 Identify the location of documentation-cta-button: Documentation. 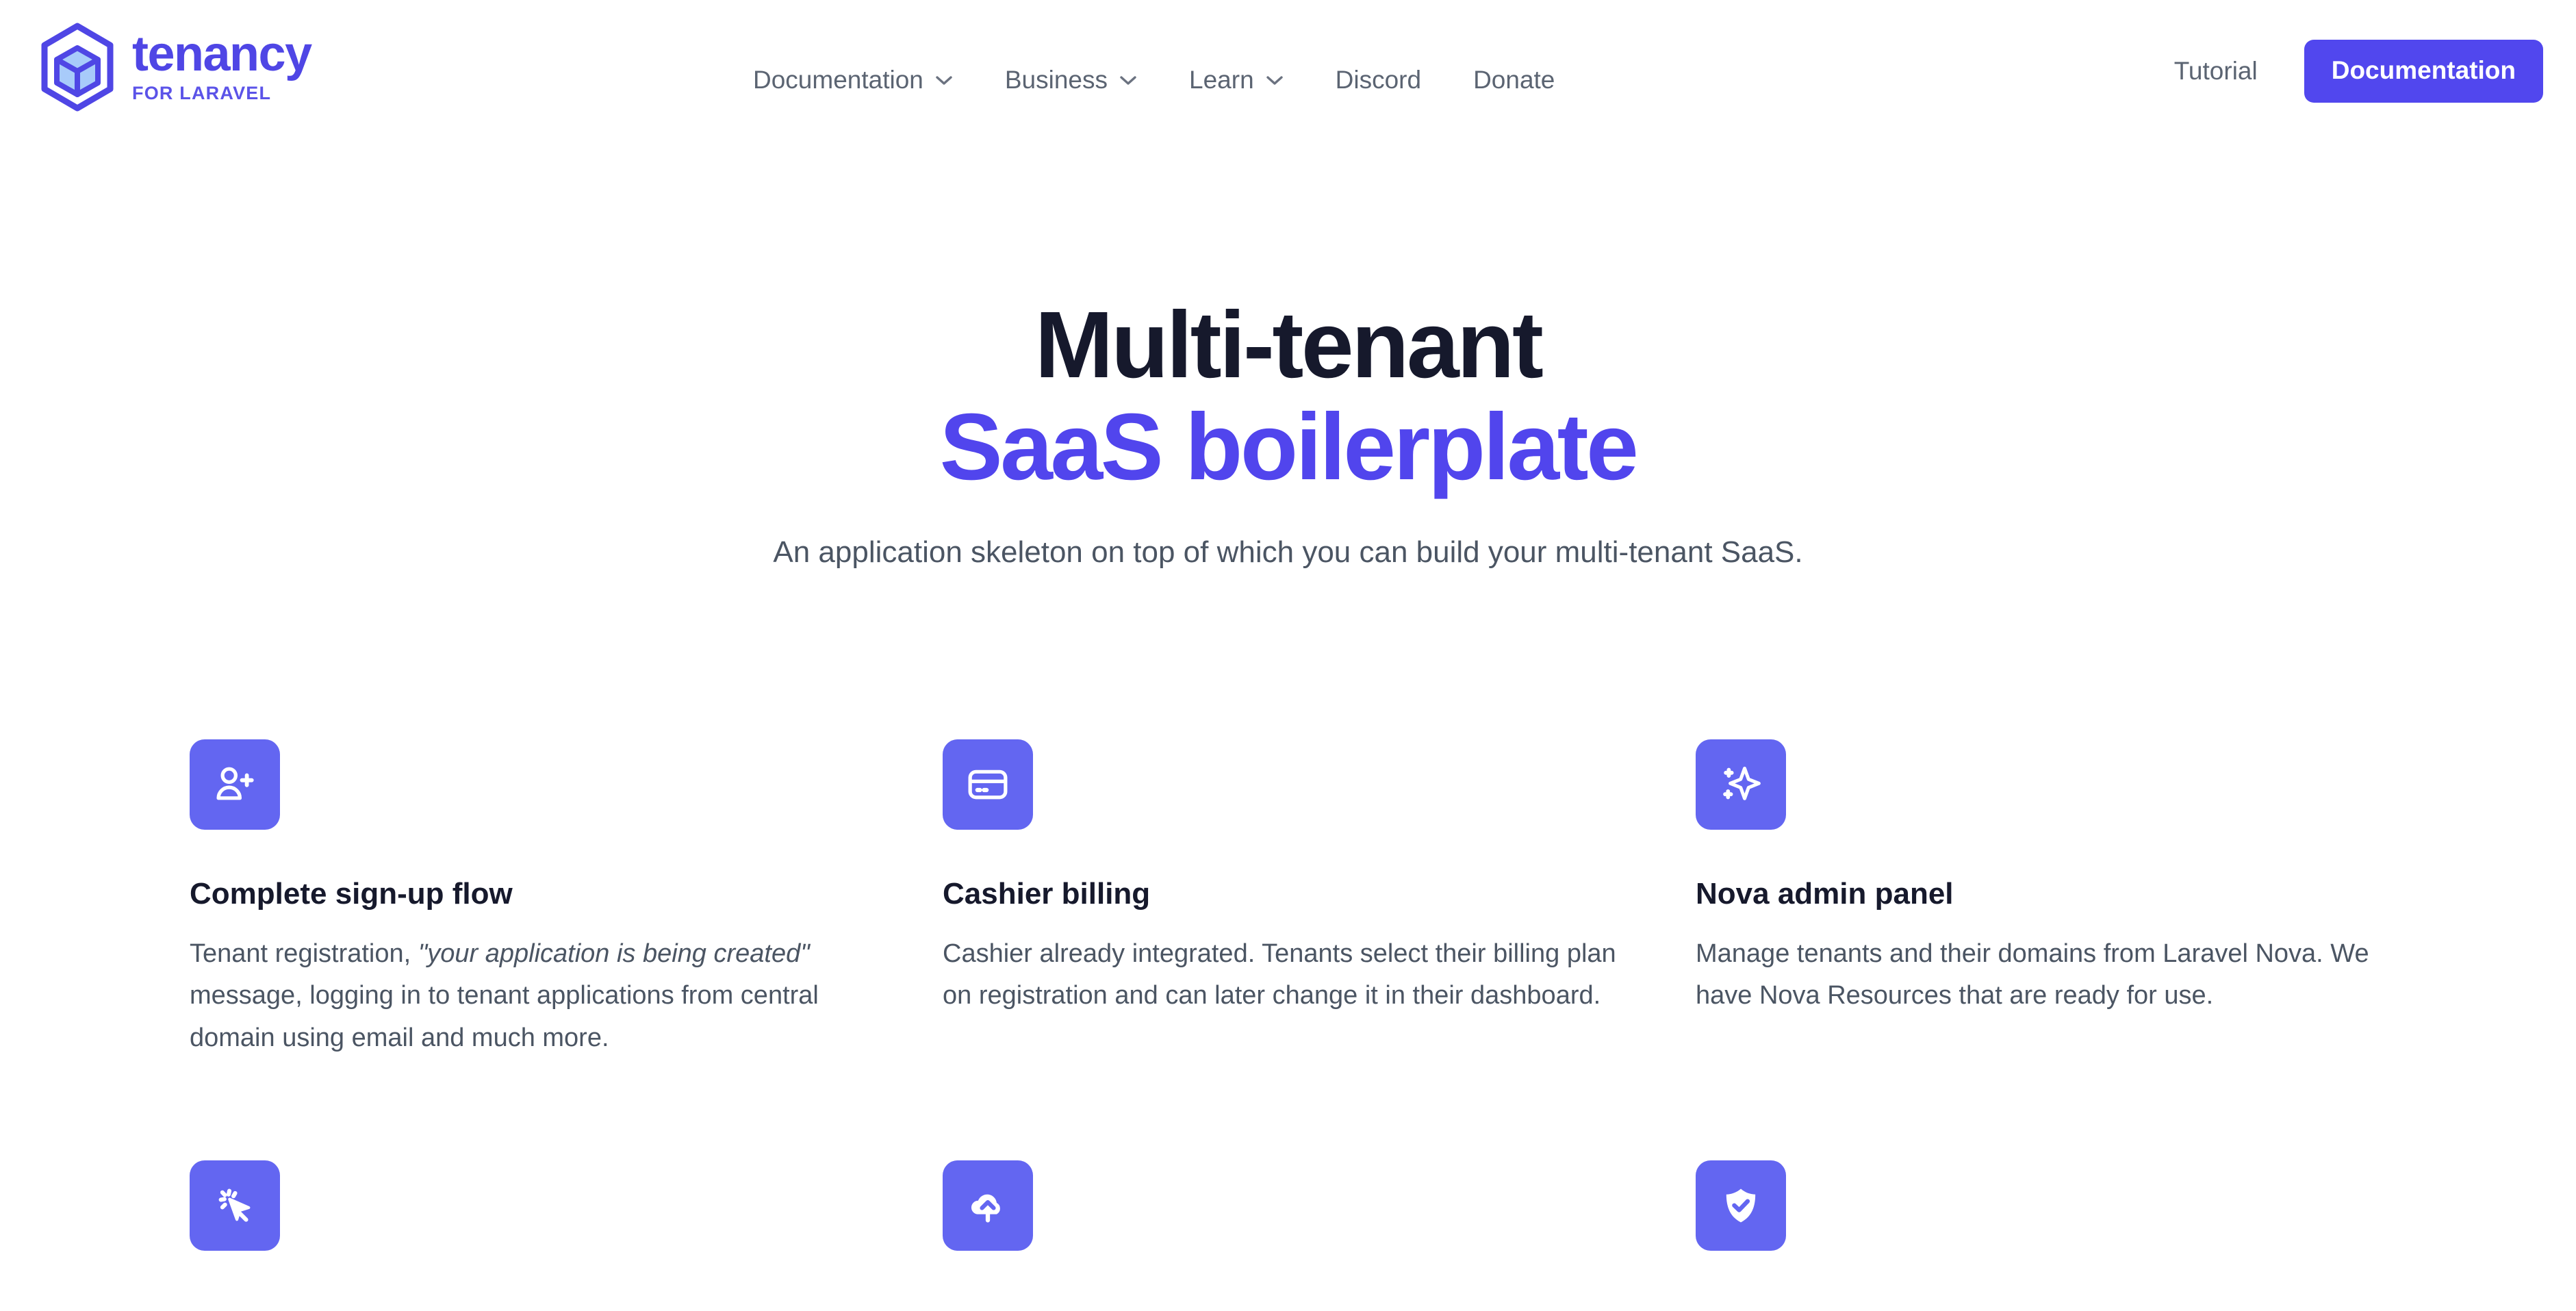
(2423, 71).